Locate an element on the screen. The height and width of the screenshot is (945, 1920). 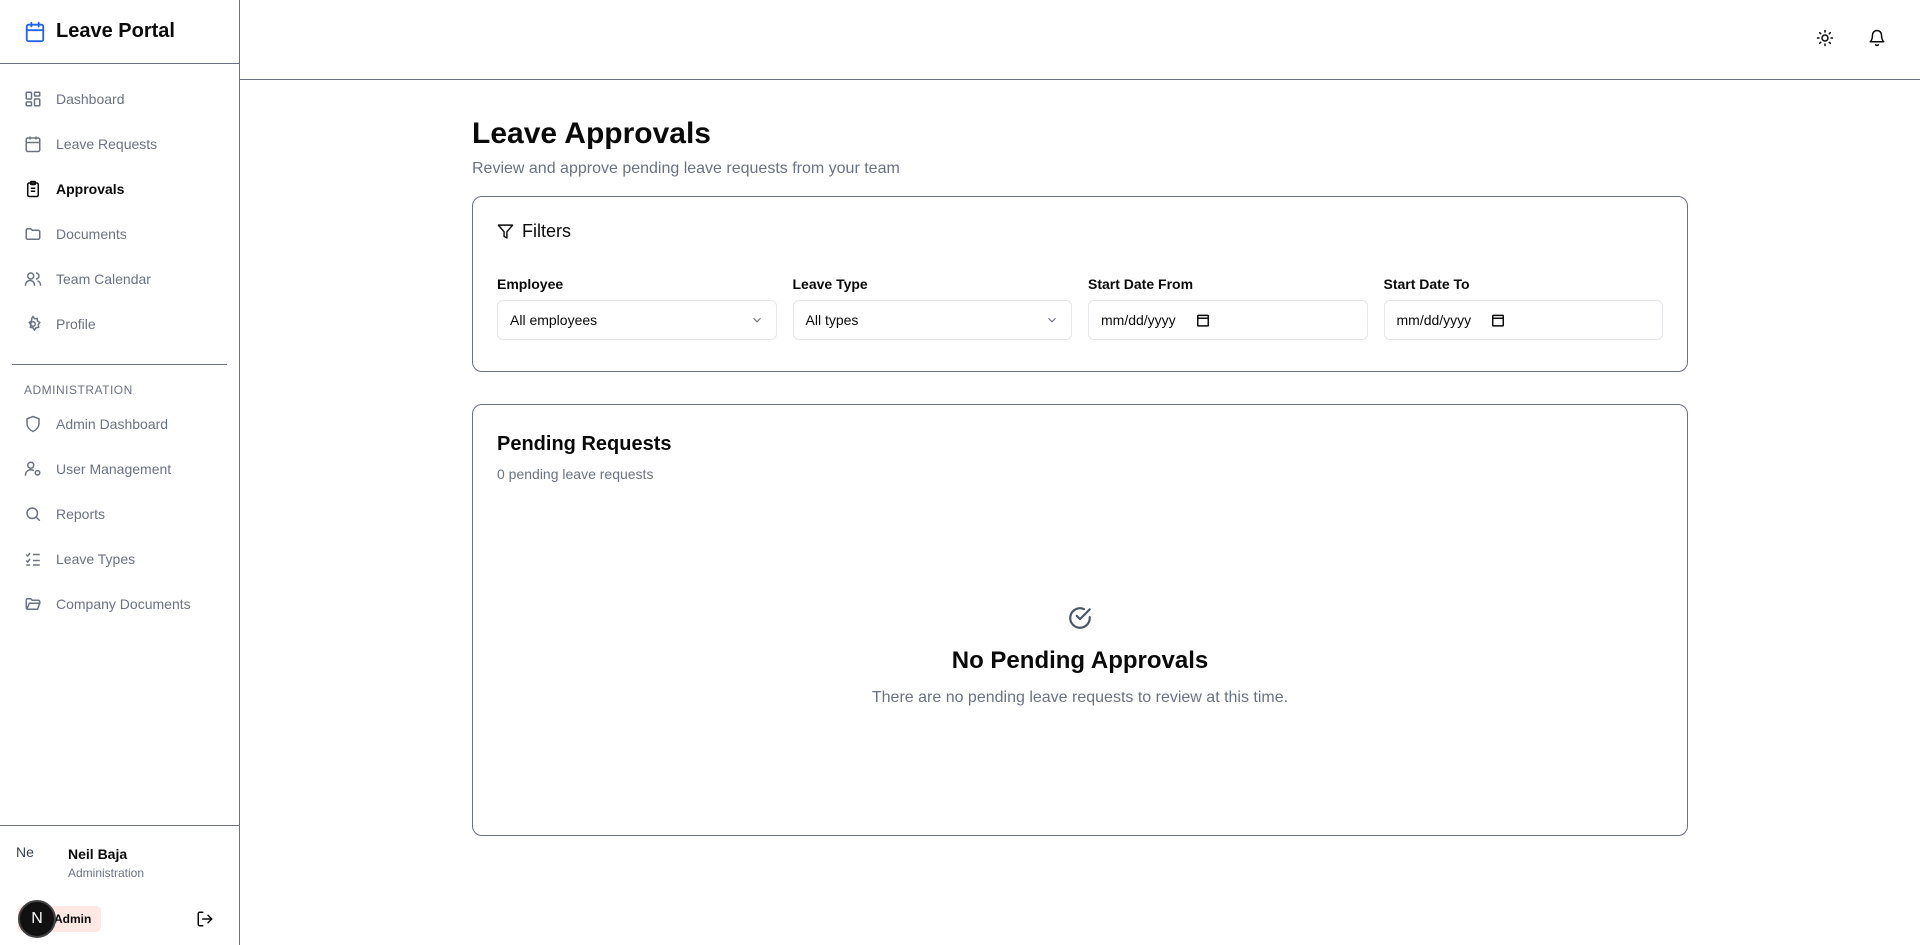
employee-filter: Employee All employees is located at coordinates (637, 308).